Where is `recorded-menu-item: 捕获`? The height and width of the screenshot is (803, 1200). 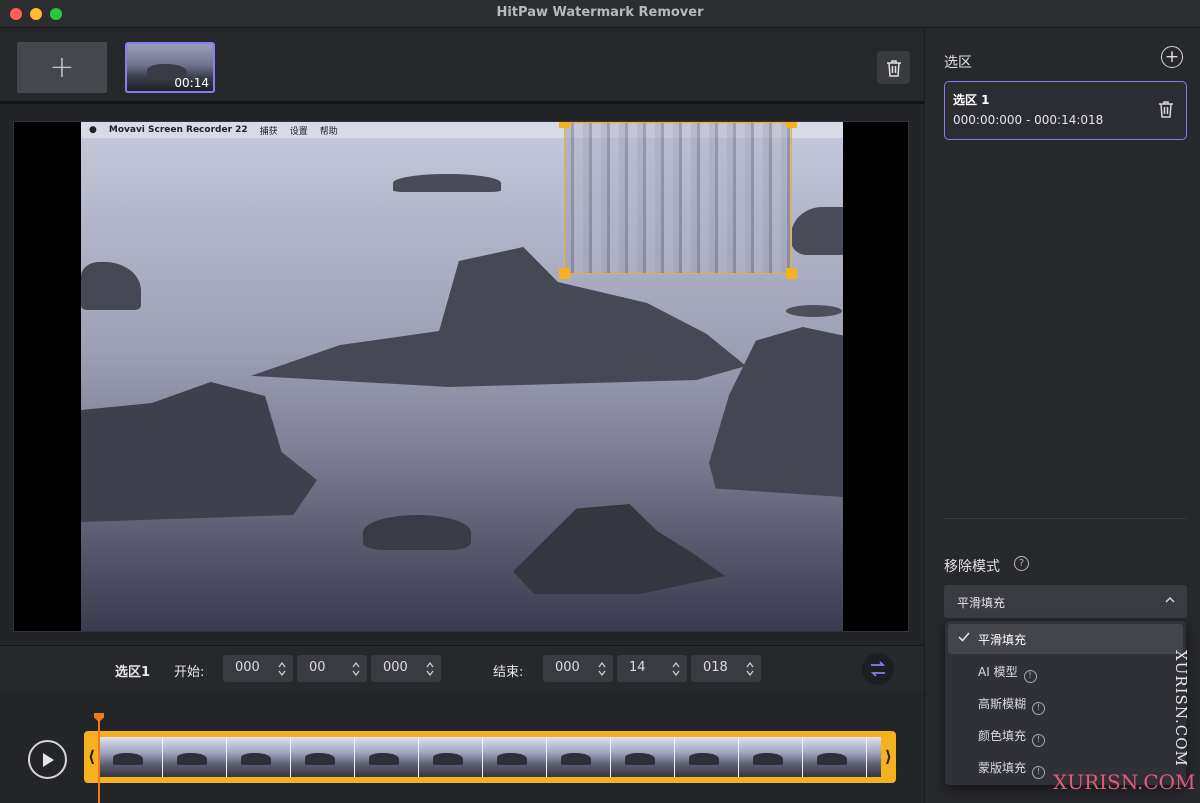
recorded-menu-item: 捕获 is located at coordinates (268, 131).